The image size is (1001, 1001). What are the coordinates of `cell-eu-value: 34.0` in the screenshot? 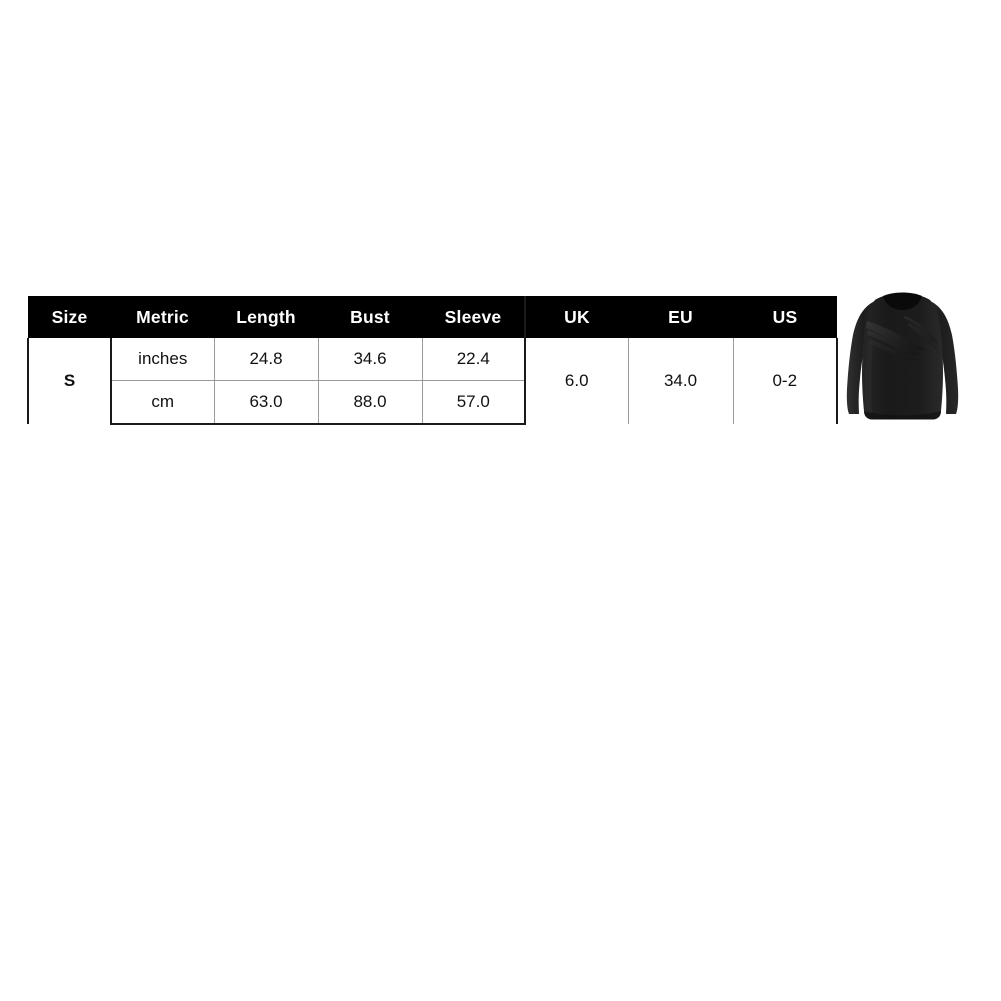 It's located at (680, 381).